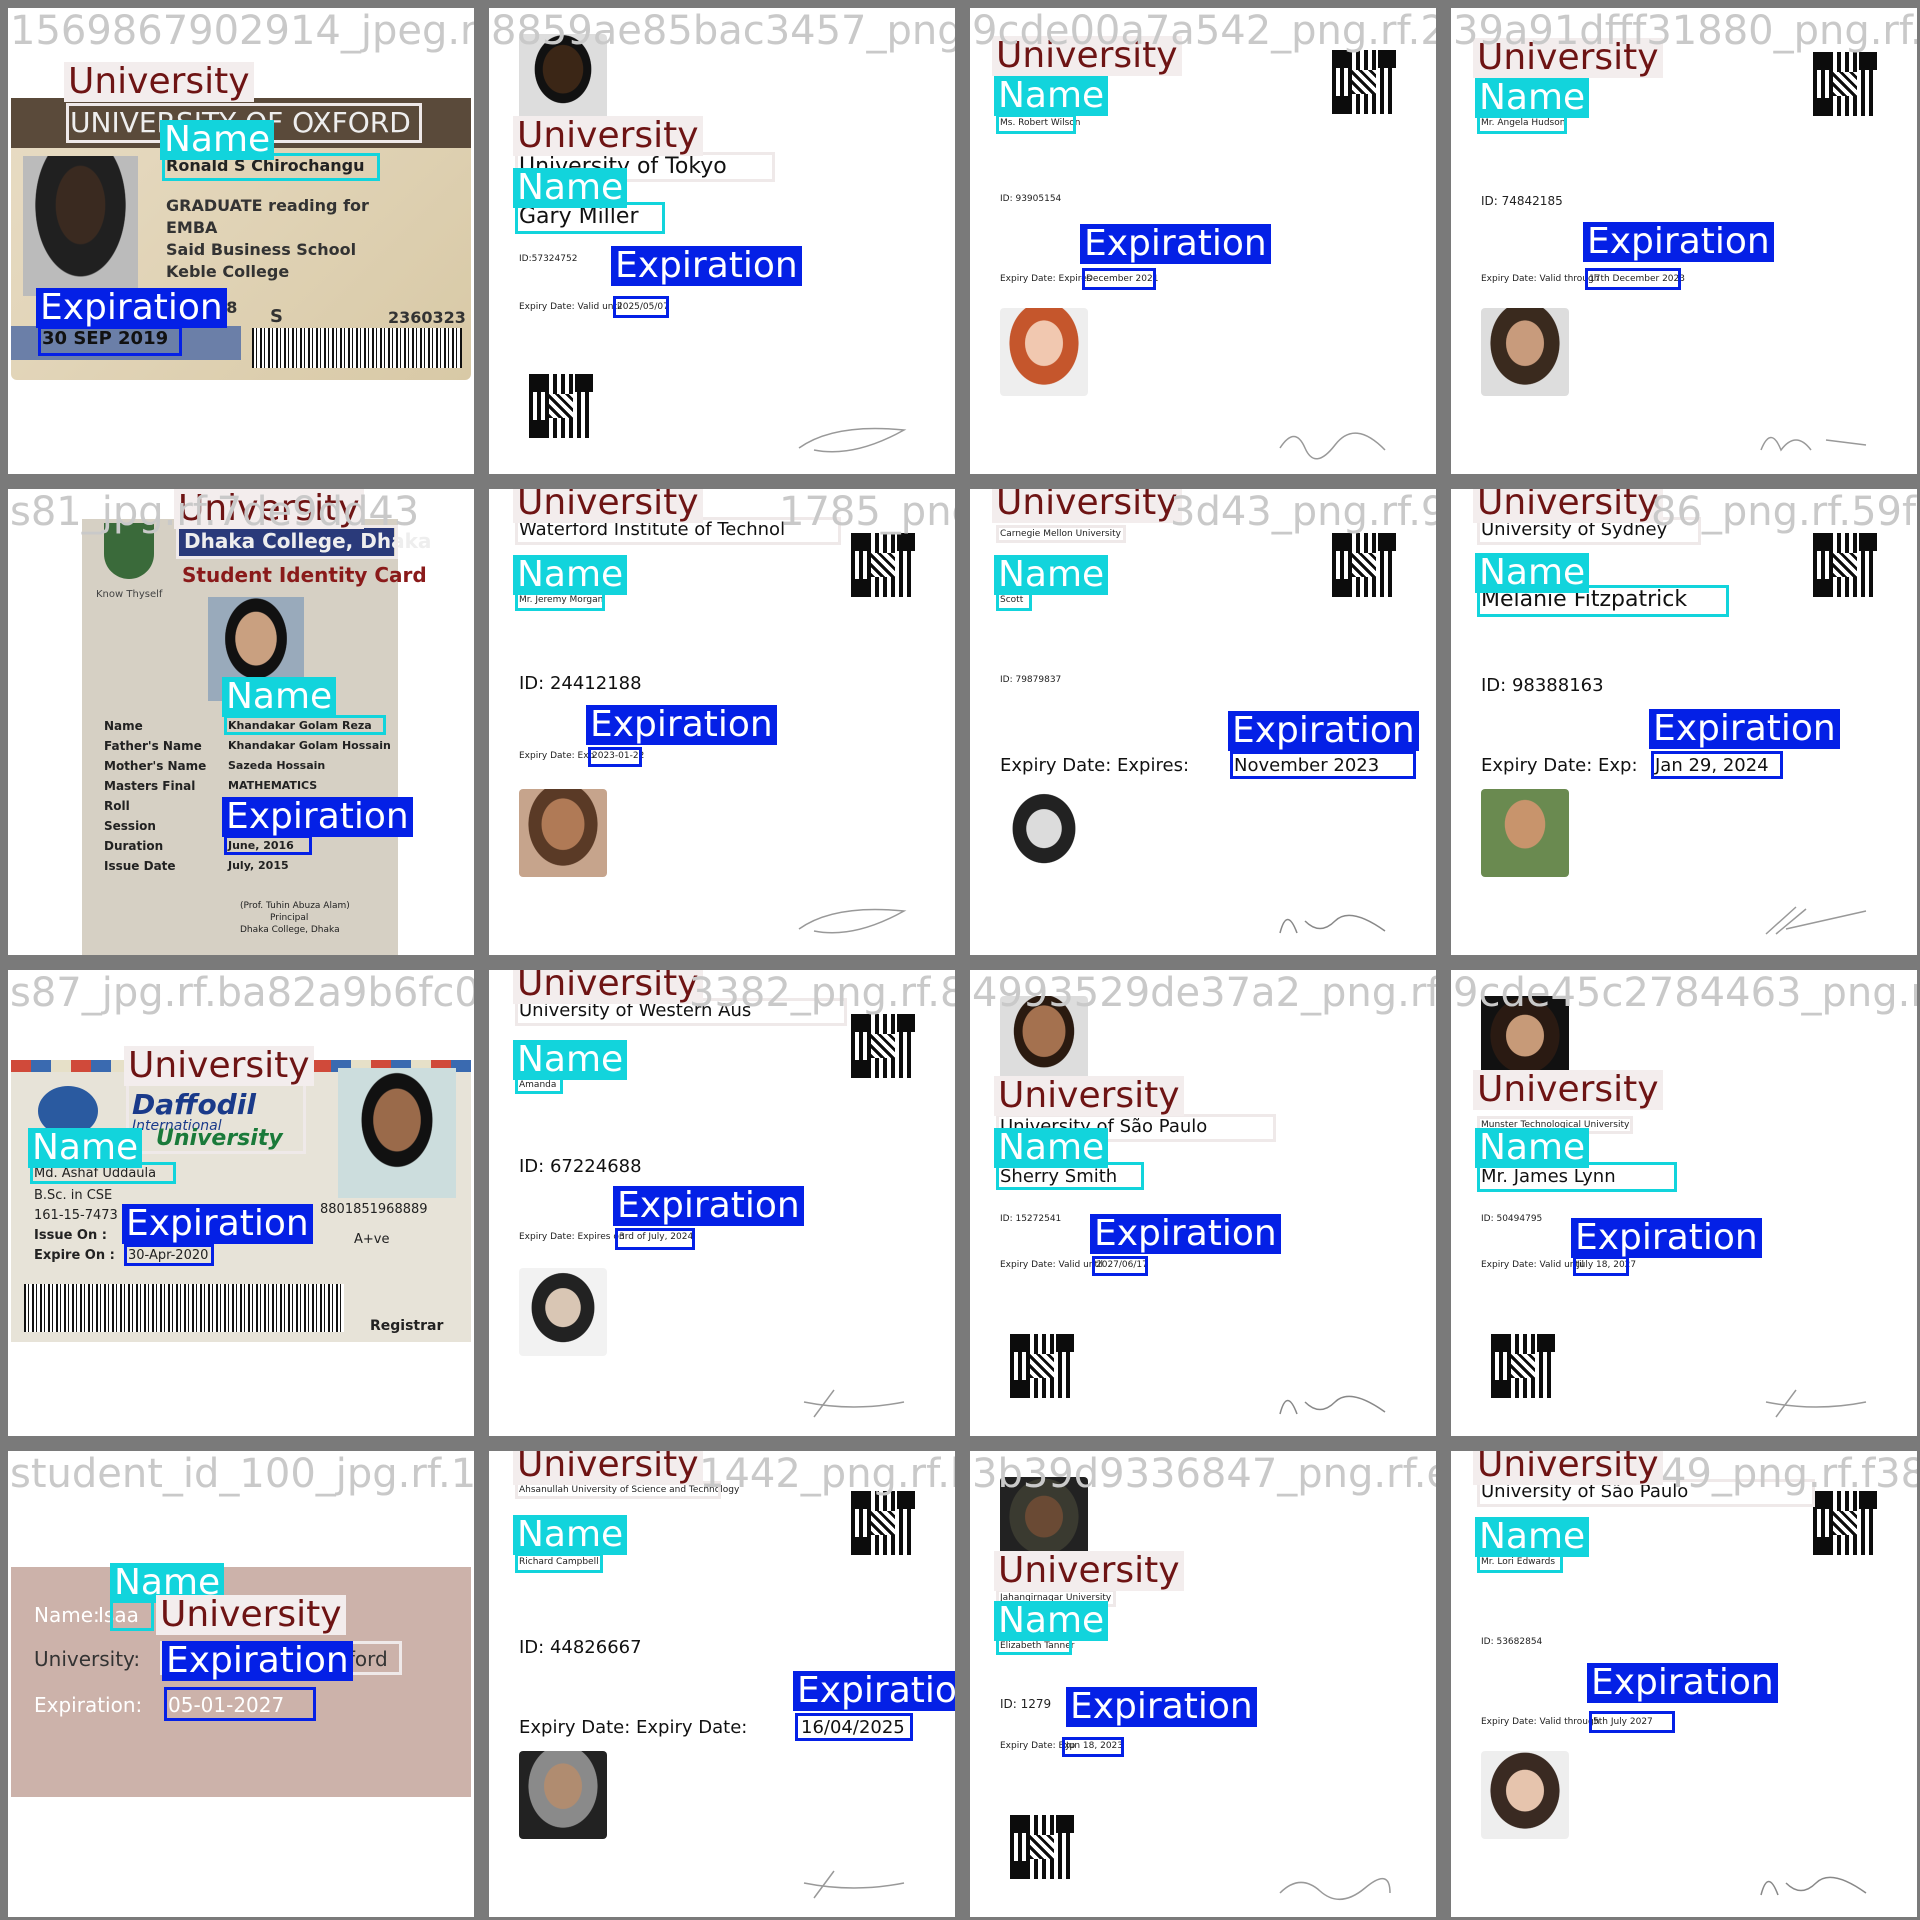 The height and width of the screenshot is (1920, 1920). Describe the element at coordinates (374, 1209) in the screenshot. I see `card-phone: 8801851968889` at that location.